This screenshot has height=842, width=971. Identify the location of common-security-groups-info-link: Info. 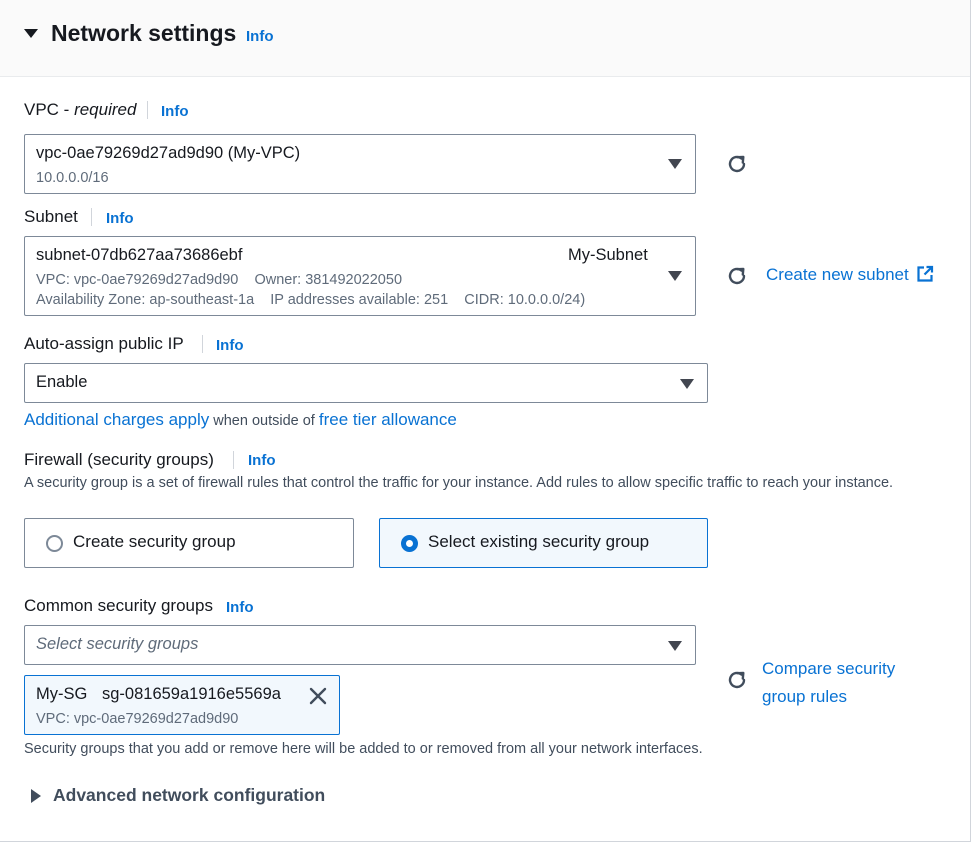
(240, 607).